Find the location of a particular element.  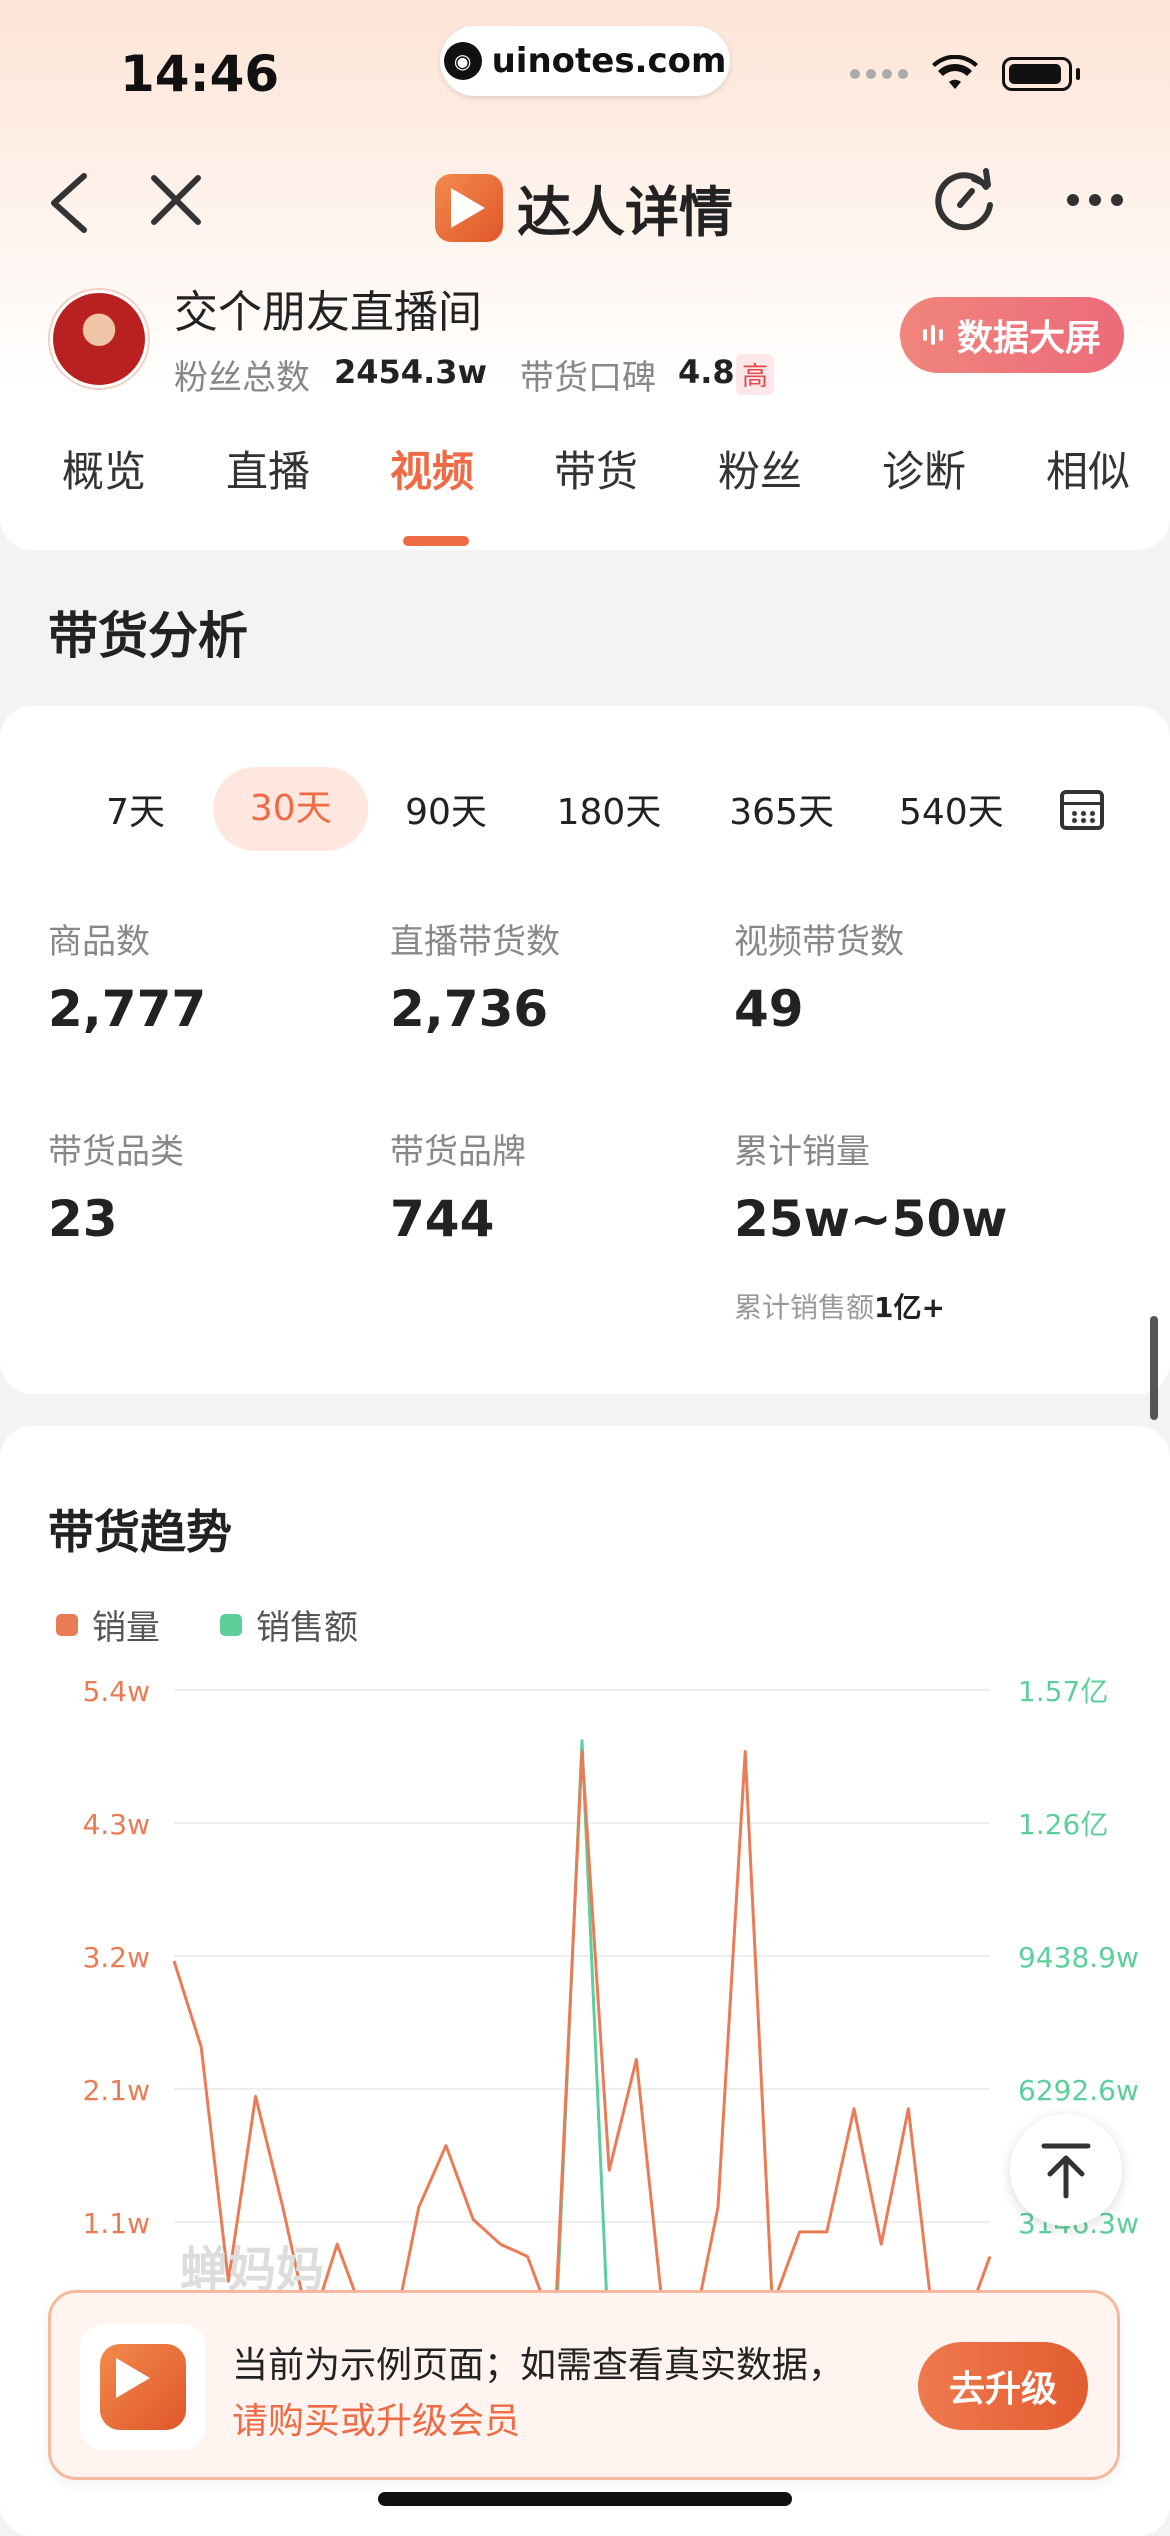

legend-label: 销售额 is located at coordinates (307, 1624).